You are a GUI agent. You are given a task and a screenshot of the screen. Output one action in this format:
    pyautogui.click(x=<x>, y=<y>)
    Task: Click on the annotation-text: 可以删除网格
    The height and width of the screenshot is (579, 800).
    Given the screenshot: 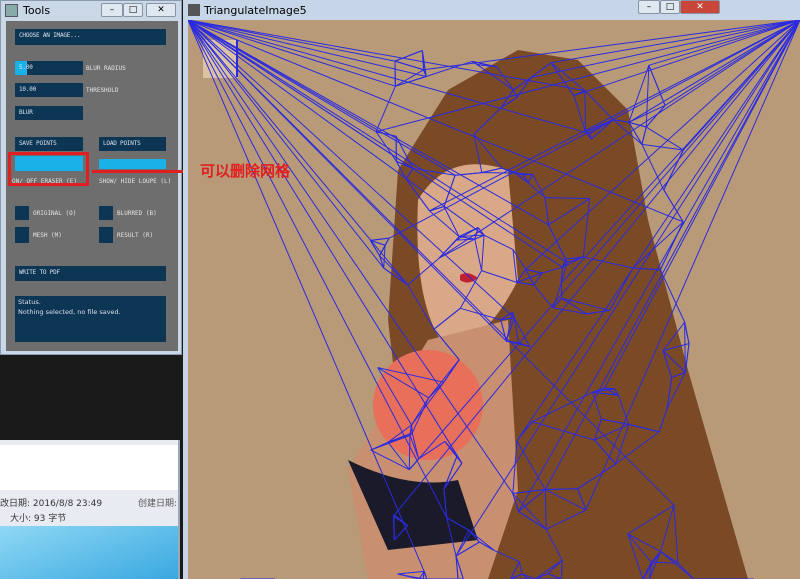 What is the action you would take?
    pyautogui.click(x=245, y=171)
    